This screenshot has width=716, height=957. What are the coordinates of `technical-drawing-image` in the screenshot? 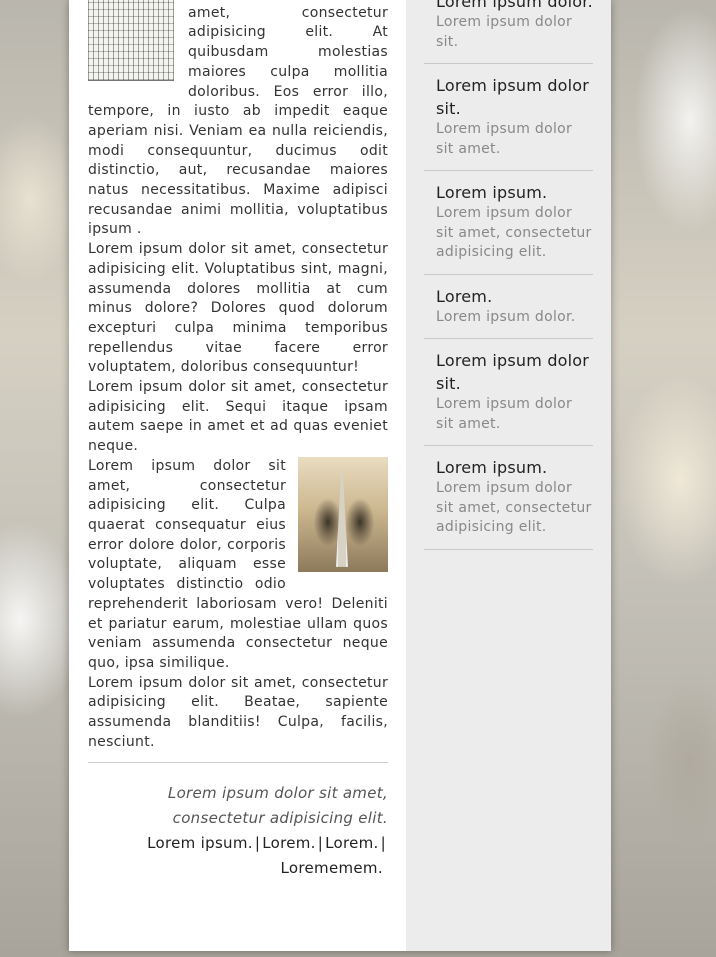 It's located at (131, 40).